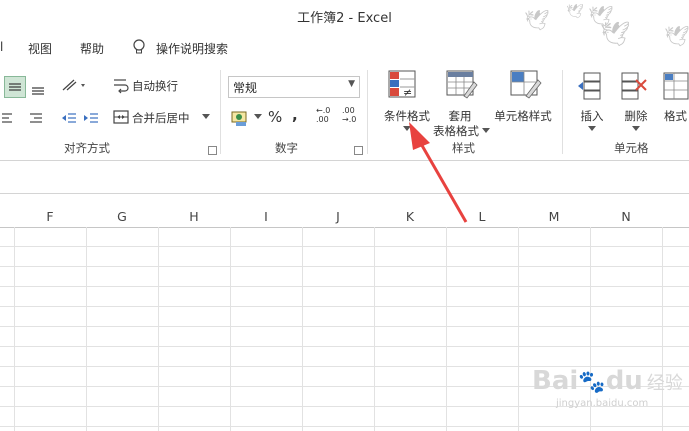 Image resolution: width=689 pixels, height=431 pixels. I want to click on watermark-url: jingyan.baidu.com, so click(602, 403).